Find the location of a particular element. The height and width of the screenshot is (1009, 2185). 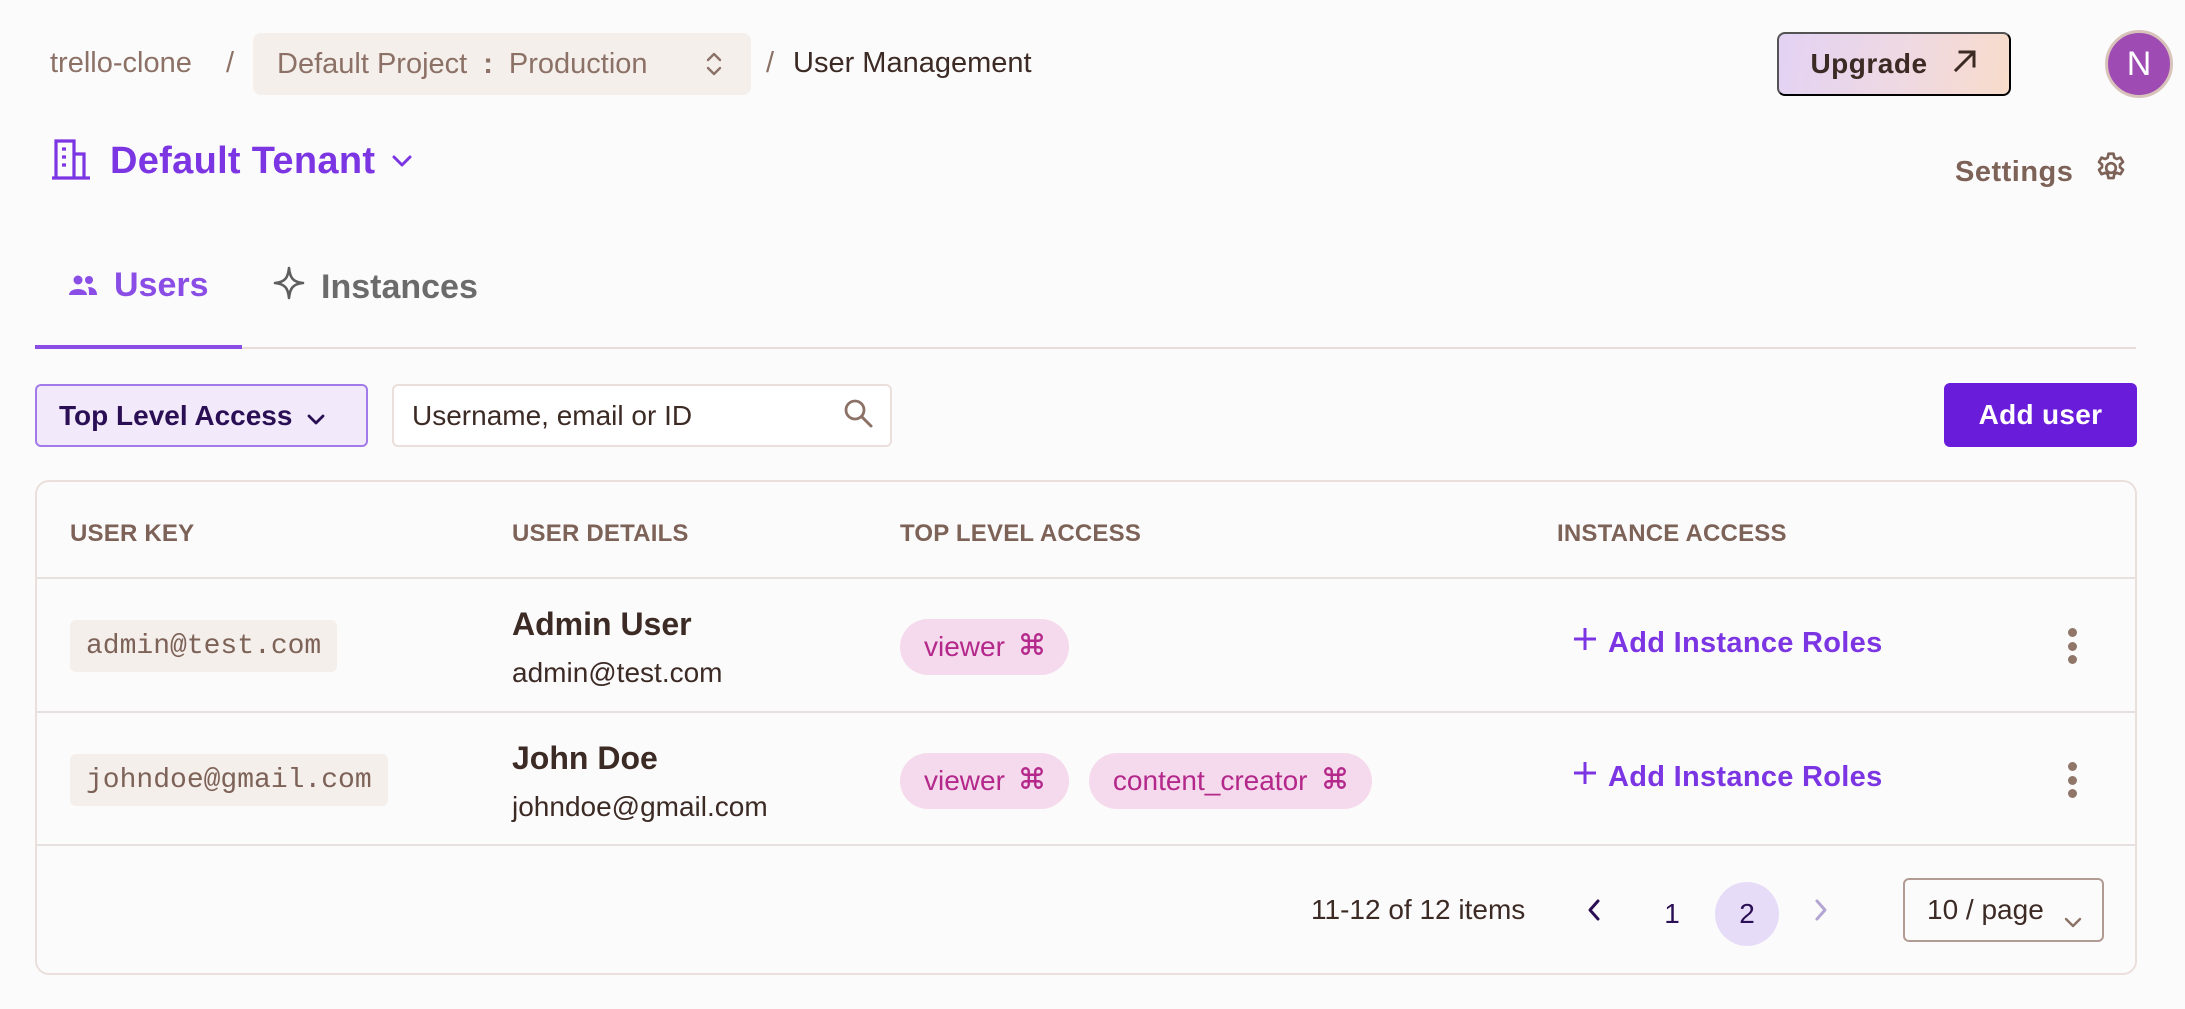

users-icon is located at coordinates (83, 285).